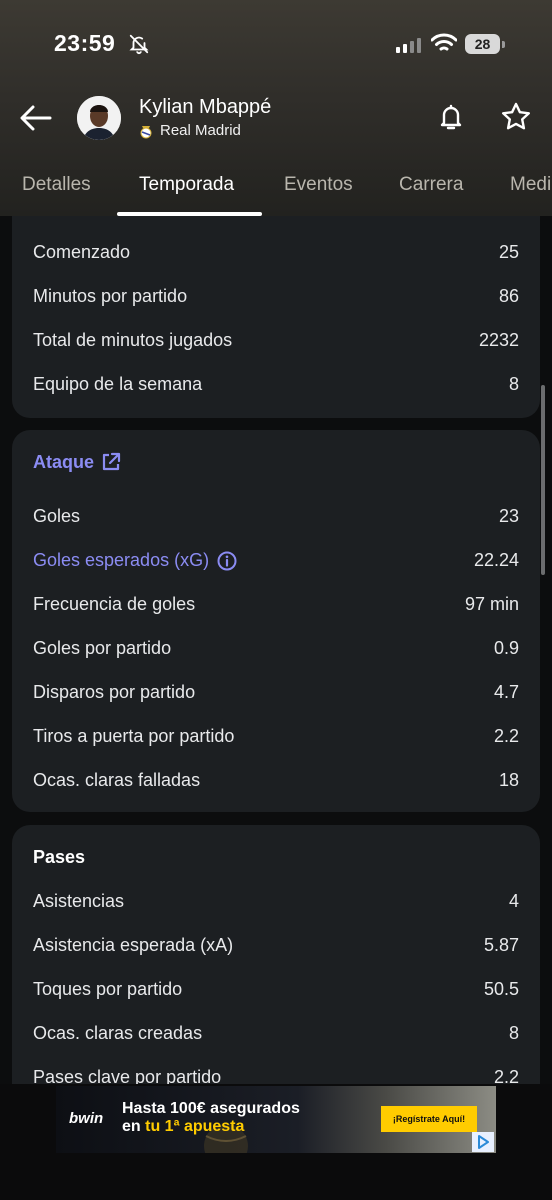 The width and height of the screenshot is (552, 1200). I want to click on attack-title: Ataque, so click(64, 461).